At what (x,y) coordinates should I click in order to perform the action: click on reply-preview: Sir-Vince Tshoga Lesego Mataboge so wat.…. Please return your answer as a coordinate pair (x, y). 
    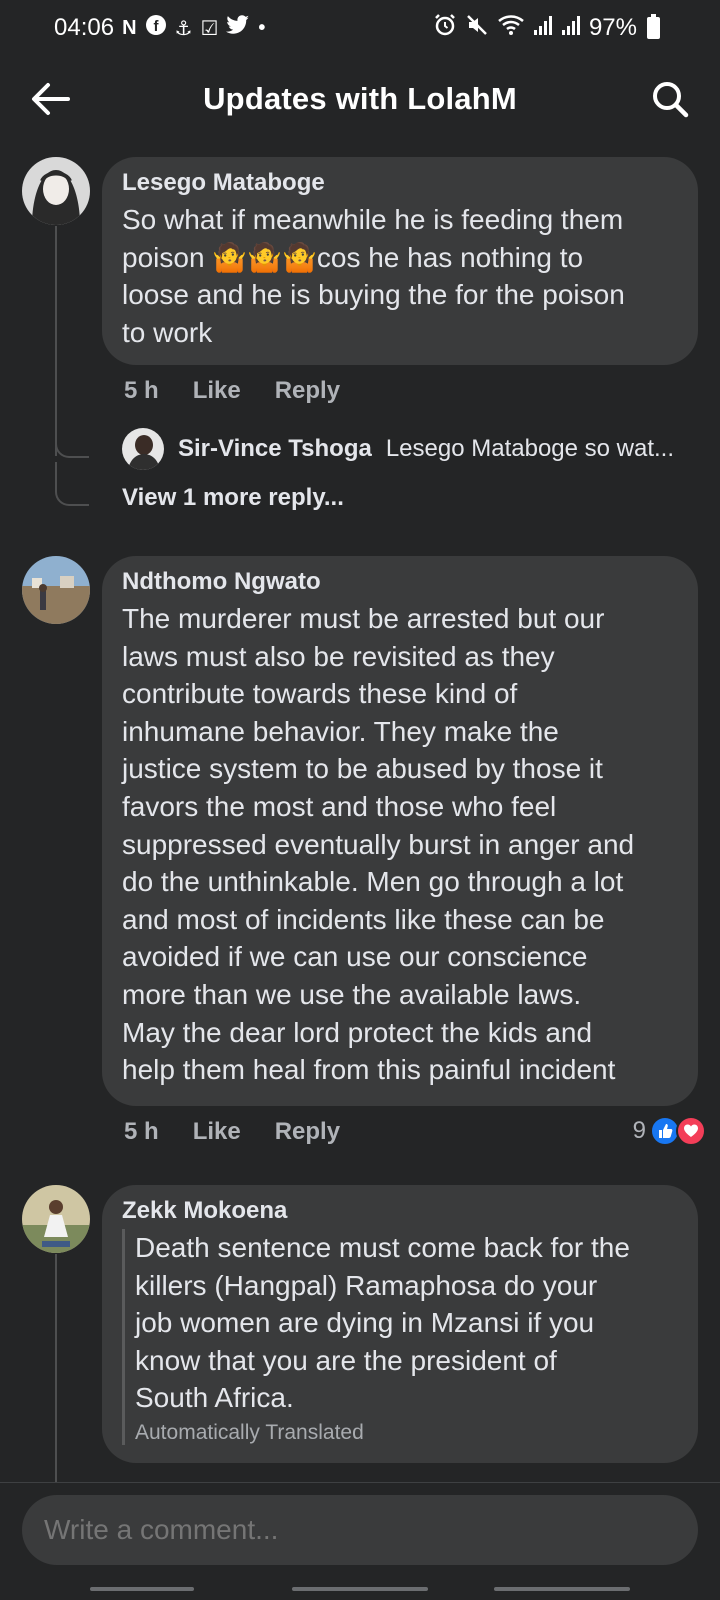
    Looking at the image, I should click on (412, 449).